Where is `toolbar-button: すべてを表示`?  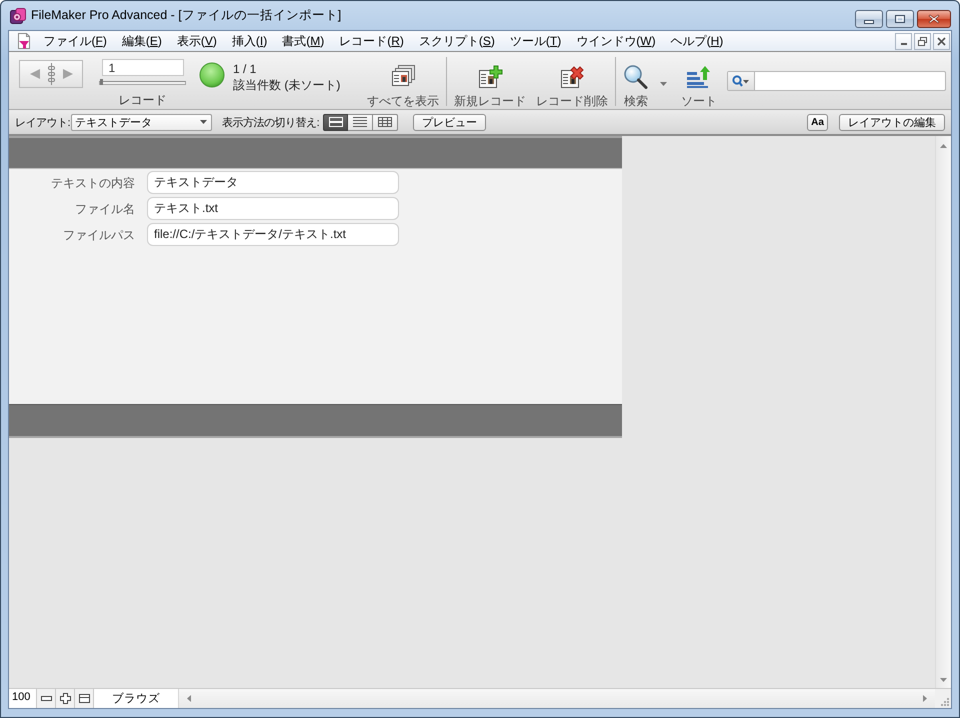
toolbar-button: すべてを表示 is located at coordinates (403, 87).